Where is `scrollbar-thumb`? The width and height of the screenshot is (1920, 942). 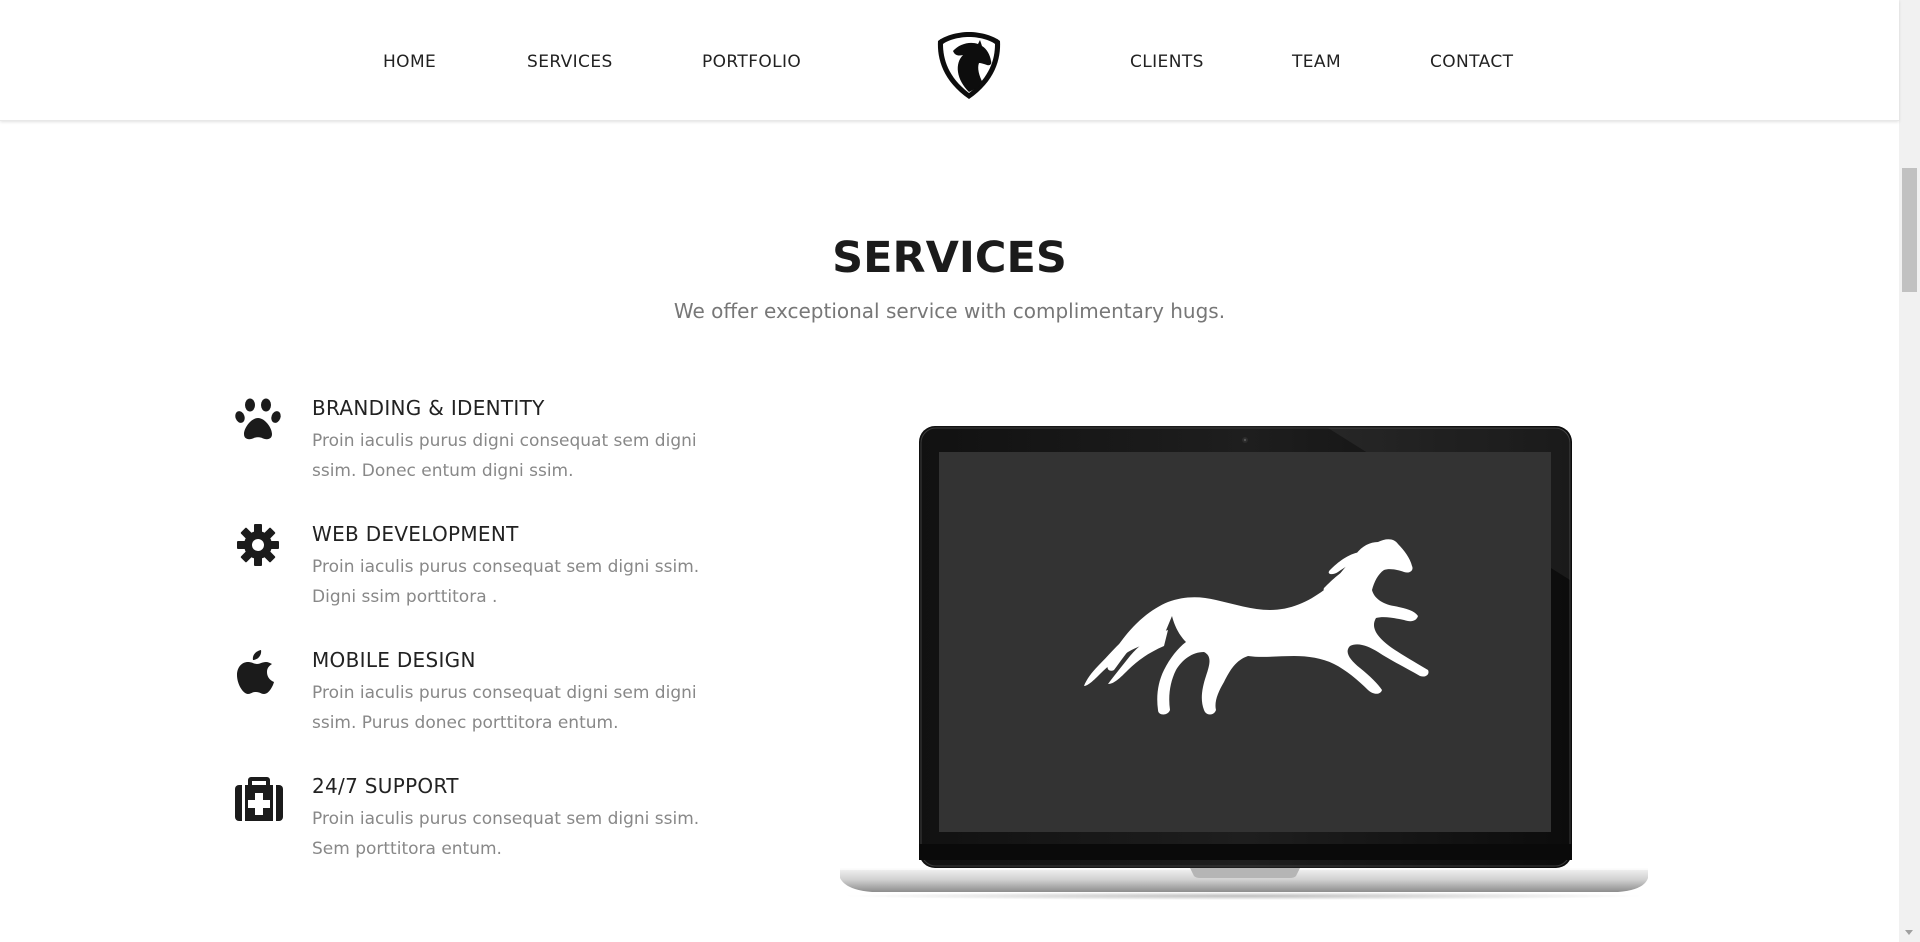
scrollbar-thumb is located at coordinates (1909, 230).